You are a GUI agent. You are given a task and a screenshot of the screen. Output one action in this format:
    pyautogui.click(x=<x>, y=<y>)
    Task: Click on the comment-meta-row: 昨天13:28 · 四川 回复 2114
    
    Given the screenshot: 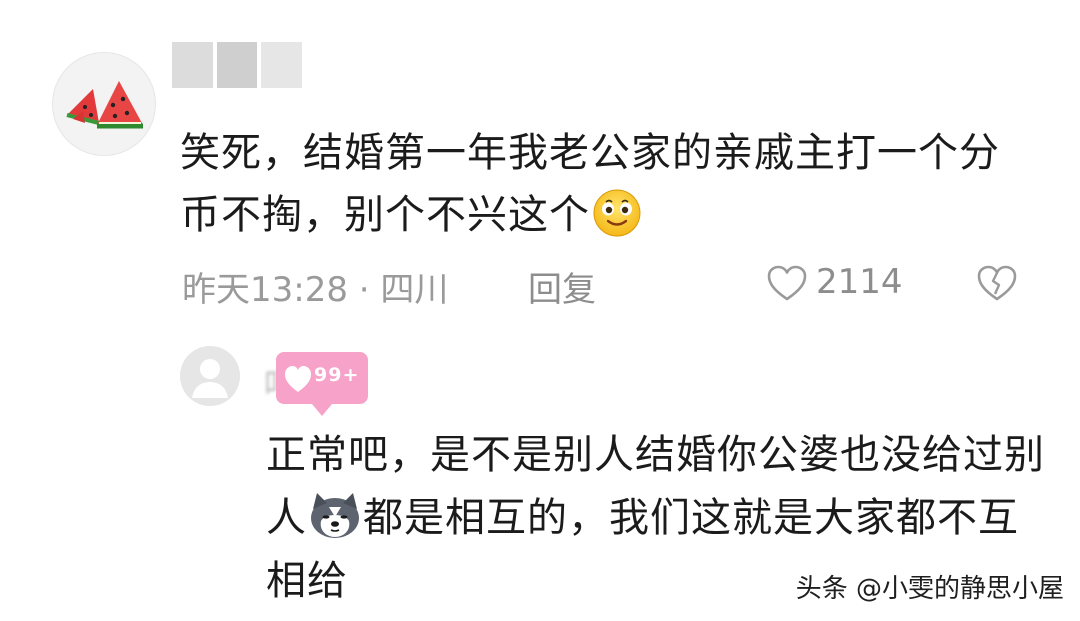 What is the action you would take?
    pyautogui.click(x=602, y=286)
    